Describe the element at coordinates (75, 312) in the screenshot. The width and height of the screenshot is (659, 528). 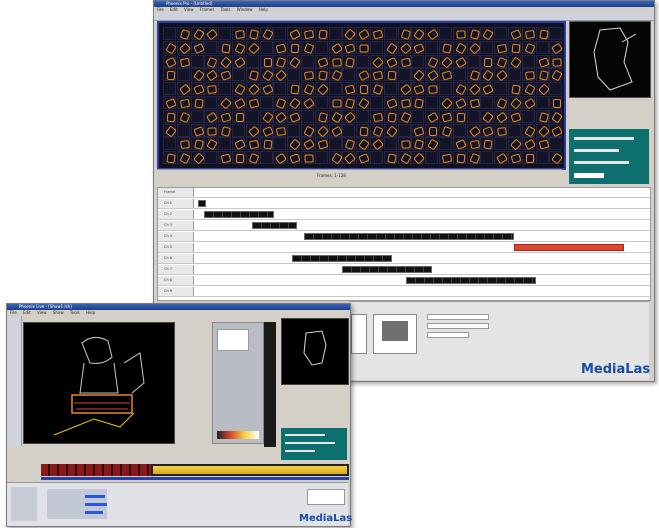
I see `front-menu-tools: Tools` at that location.